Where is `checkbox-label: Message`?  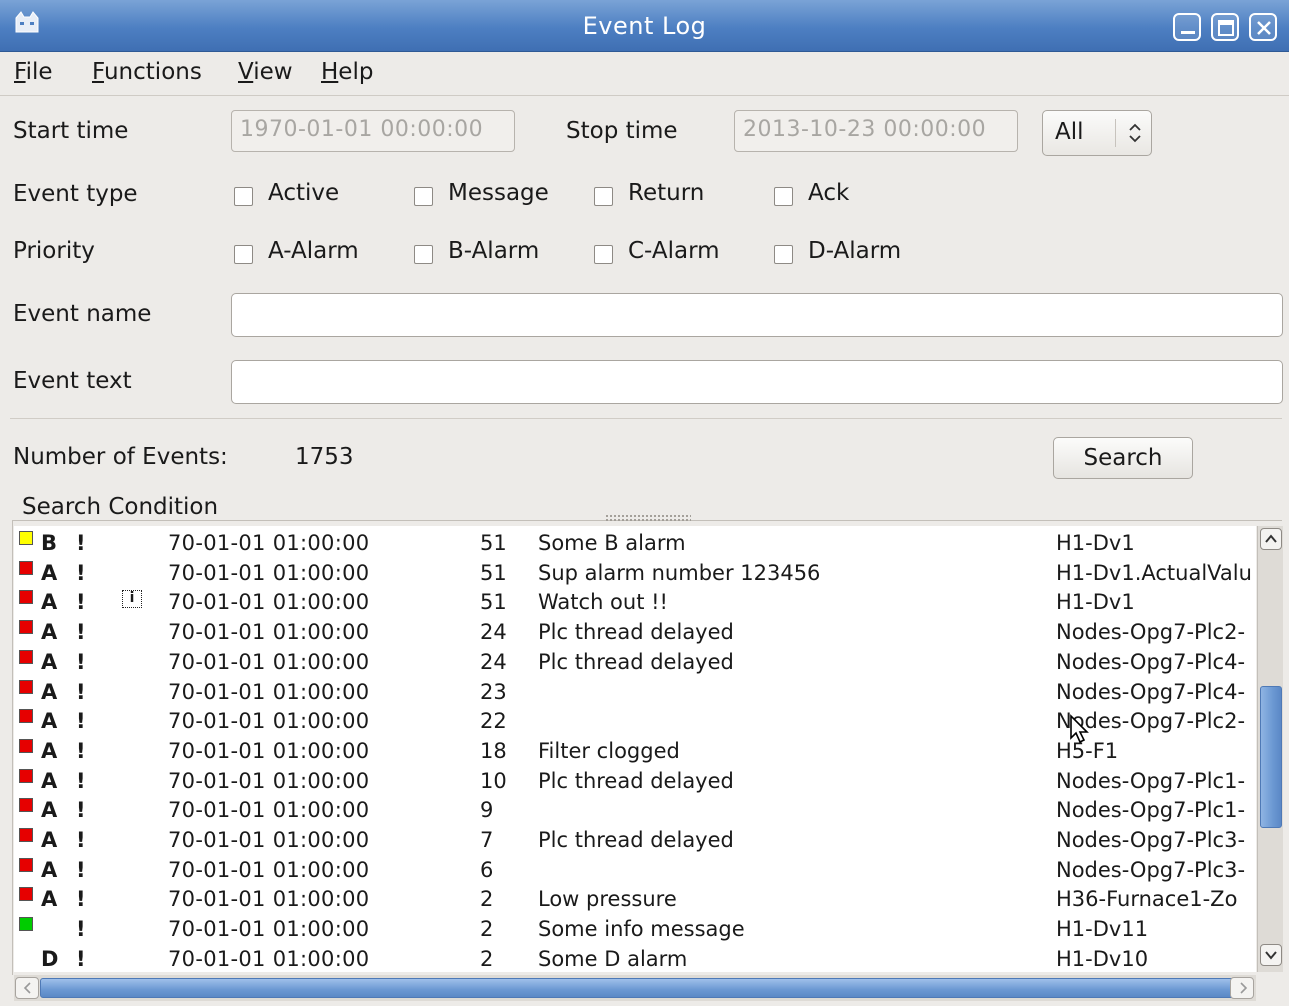 checkbox-label: Message is located at coordinates (498, 193).